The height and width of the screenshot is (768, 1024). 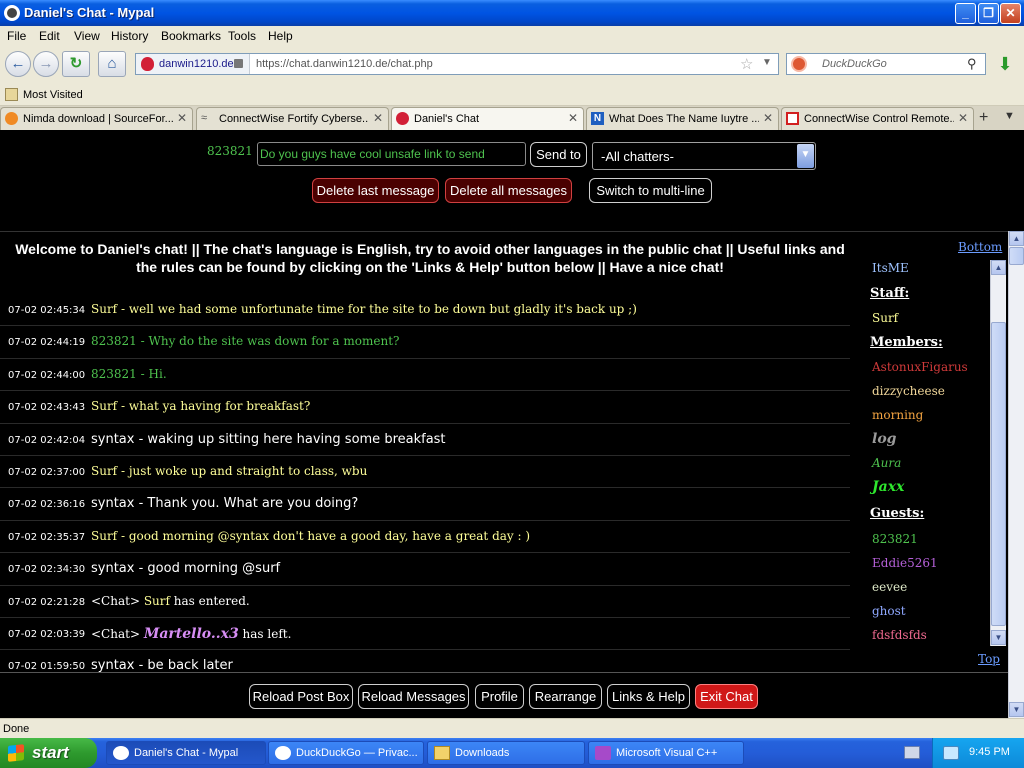 I want to click on download-arrow-icon: ⬇, so click(x=1005, y=65).